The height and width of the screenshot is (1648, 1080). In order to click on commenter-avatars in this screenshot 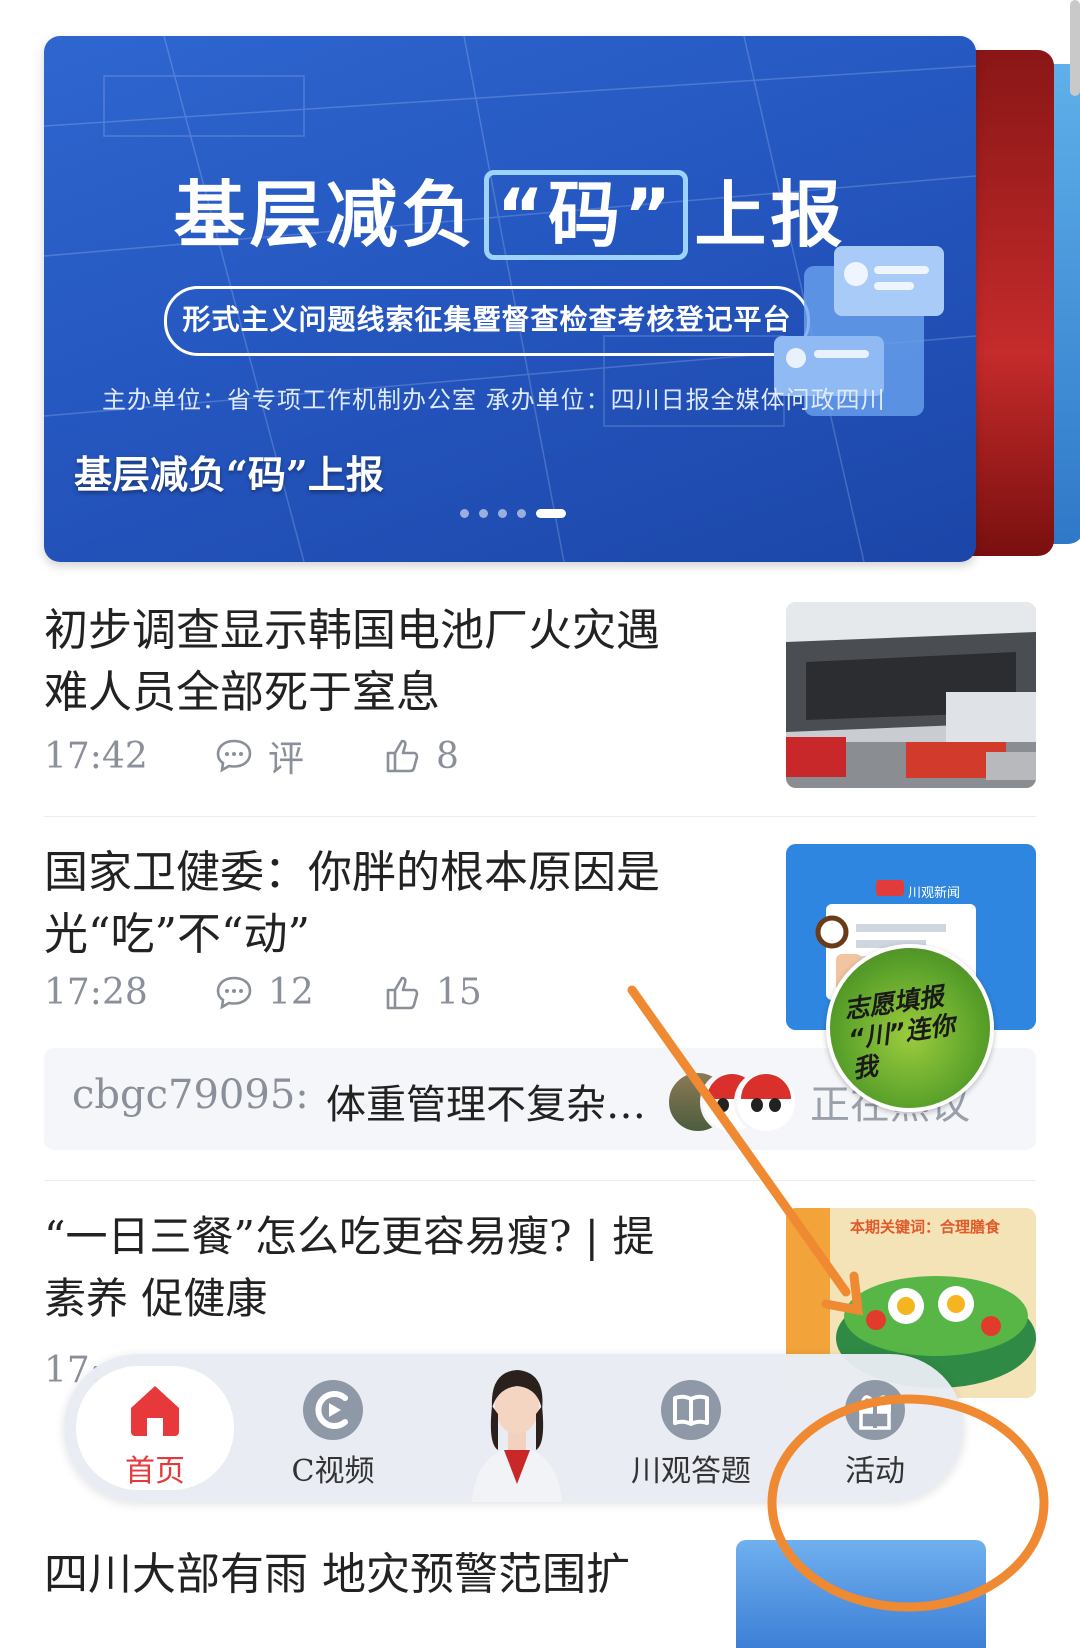, I will do `click(732, 1102)`.